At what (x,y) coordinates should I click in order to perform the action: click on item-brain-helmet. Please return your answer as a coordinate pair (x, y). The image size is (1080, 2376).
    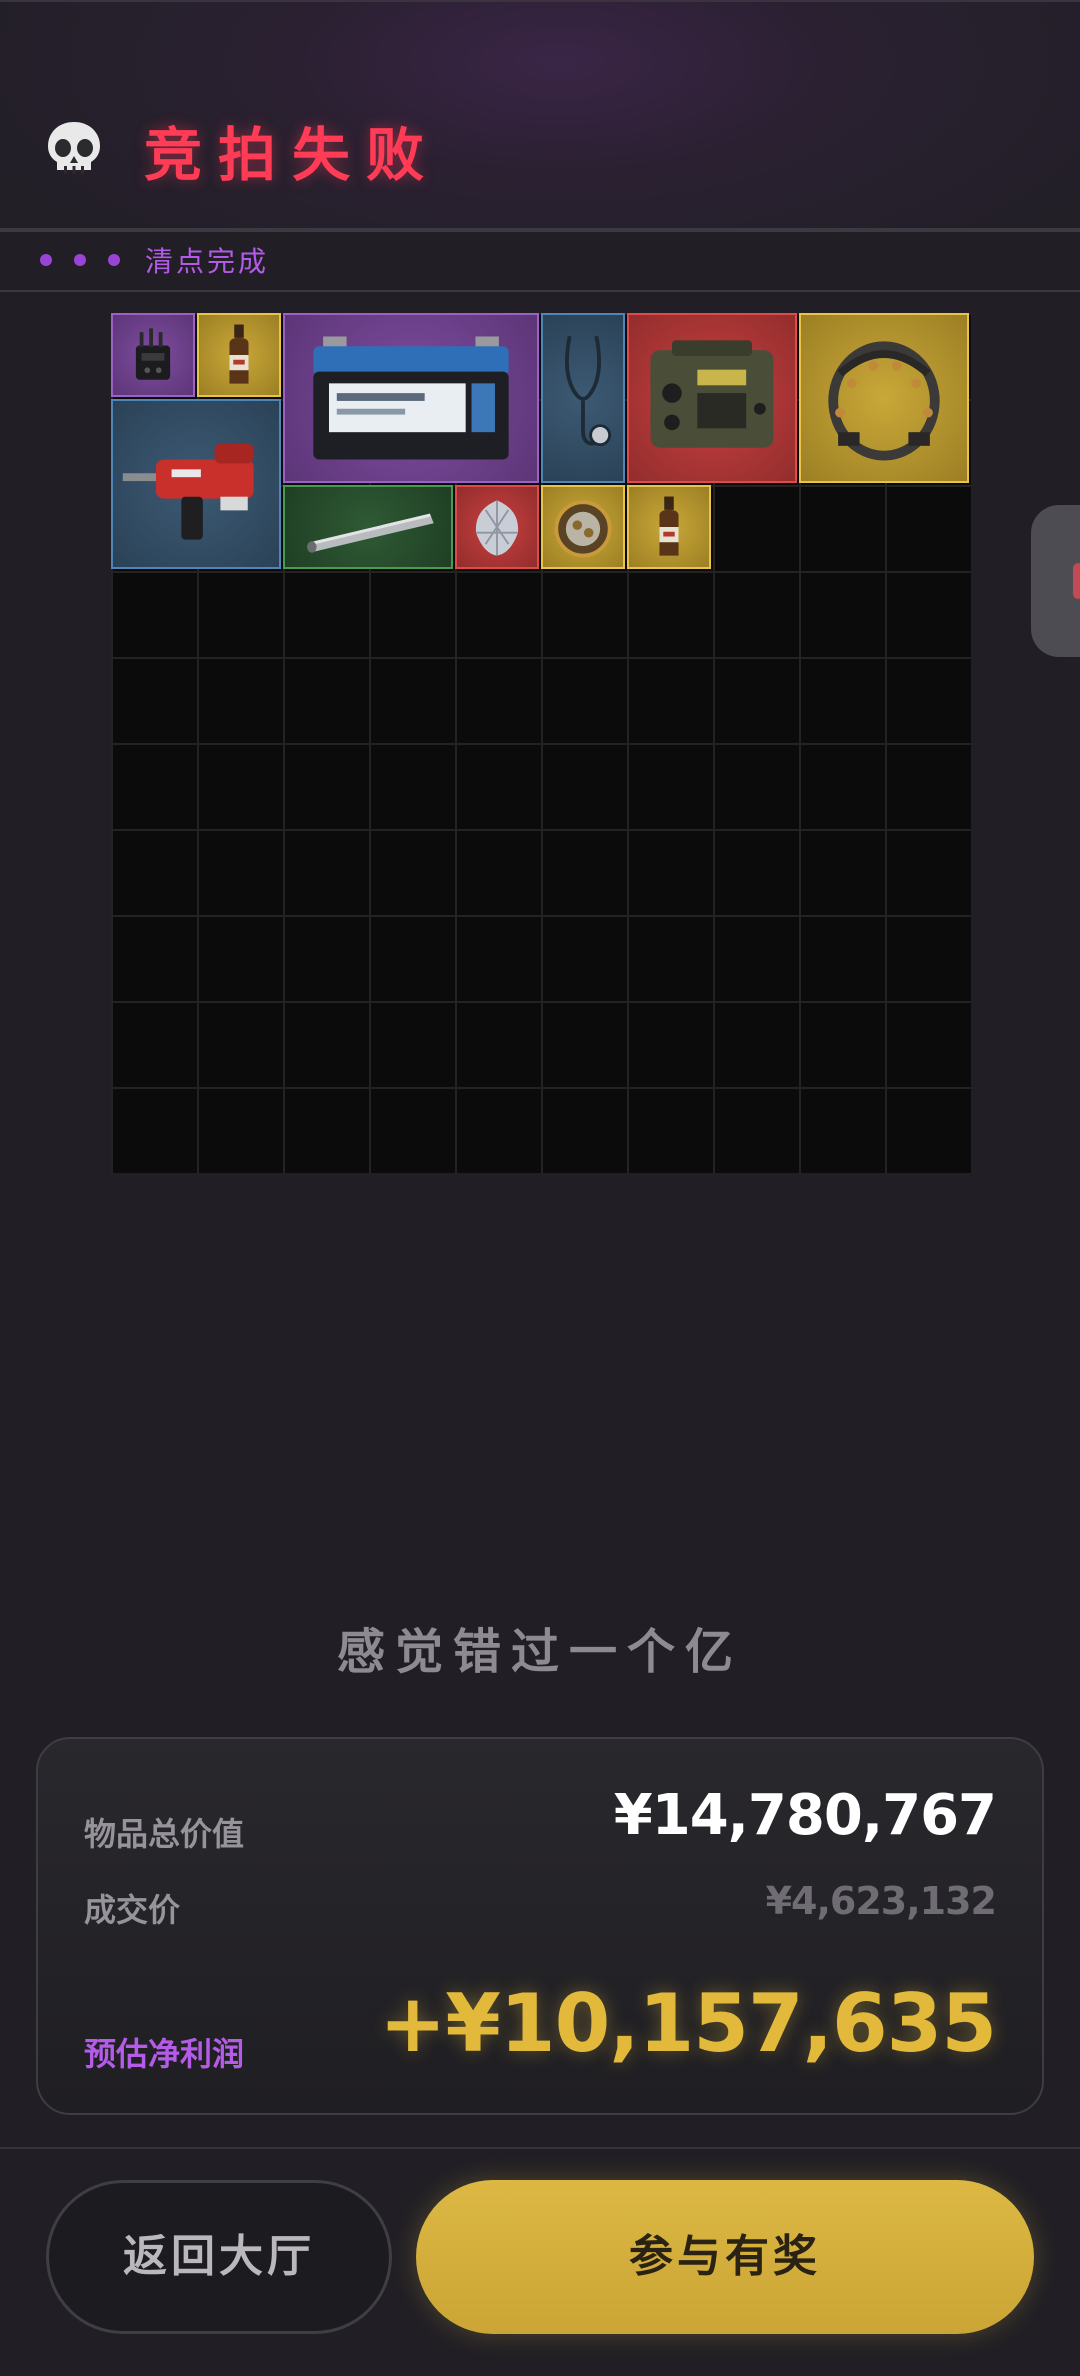
    Looking at the image, I should click on (884, 398).